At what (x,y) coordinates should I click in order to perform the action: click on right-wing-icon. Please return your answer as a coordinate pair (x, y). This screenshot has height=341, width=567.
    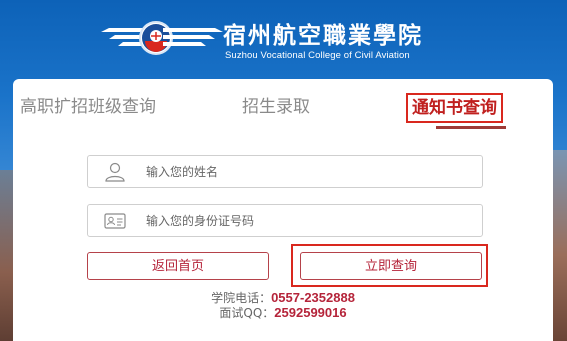
    Looking at the image, I should click on (193, 37).